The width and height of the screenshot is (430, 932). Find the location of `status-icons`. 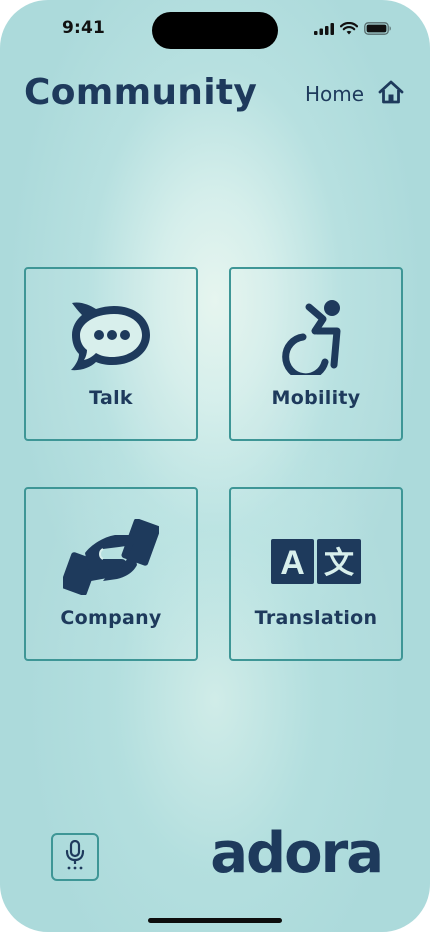

status-icons is located at coordinates (353, 29).